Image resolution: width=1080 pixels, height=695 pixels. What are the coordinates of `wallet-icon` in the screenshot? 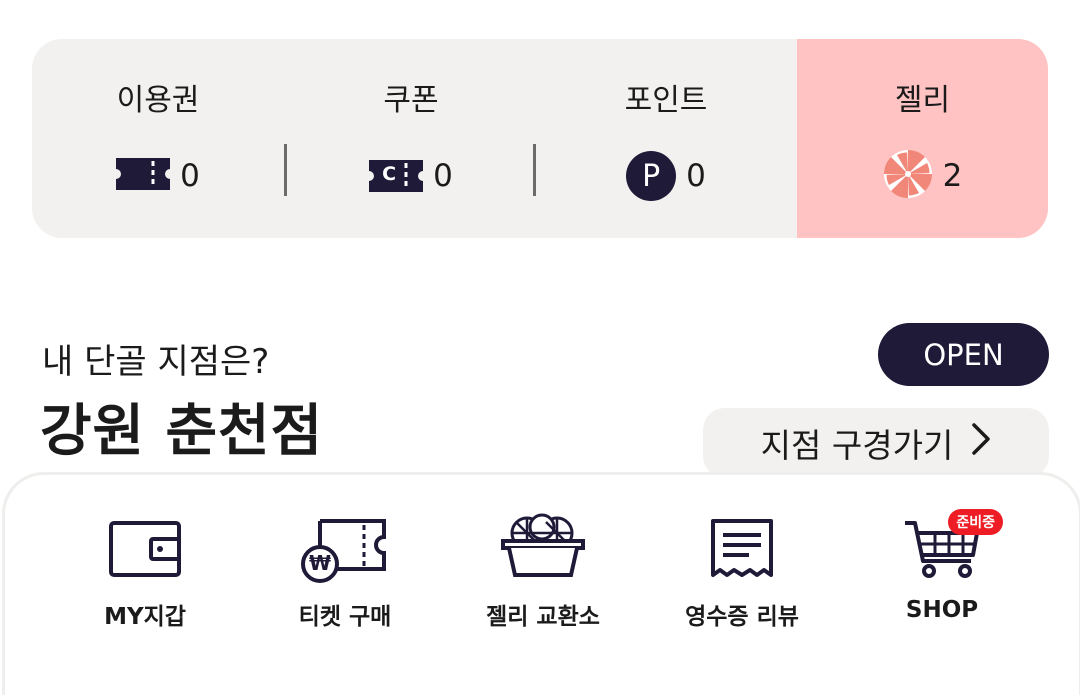 It's located at (145, 551).